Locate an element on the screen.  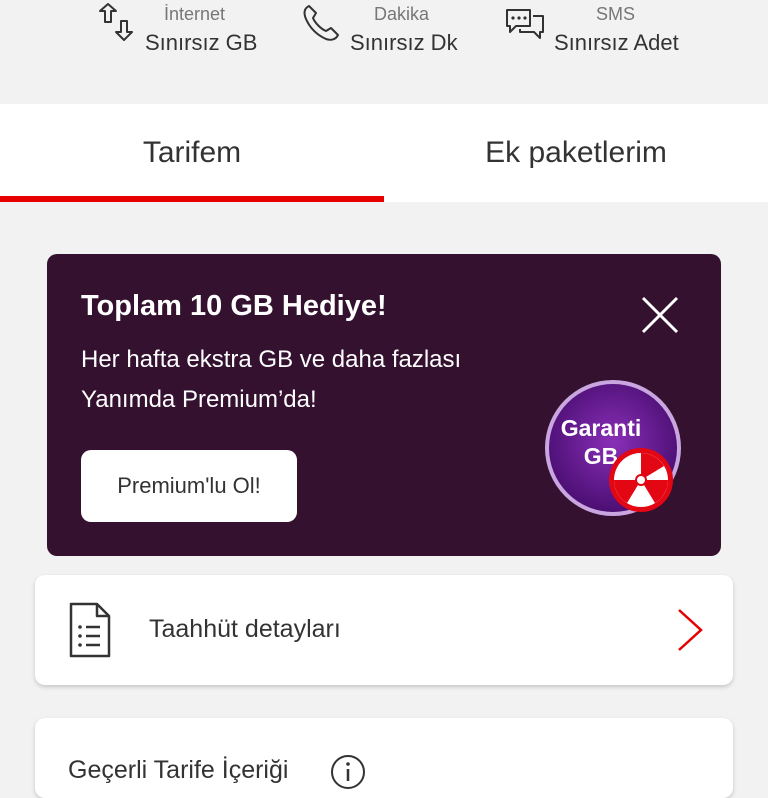
usage-internet: İnternet Sınırsız GB is located at coordinates (130, 35).